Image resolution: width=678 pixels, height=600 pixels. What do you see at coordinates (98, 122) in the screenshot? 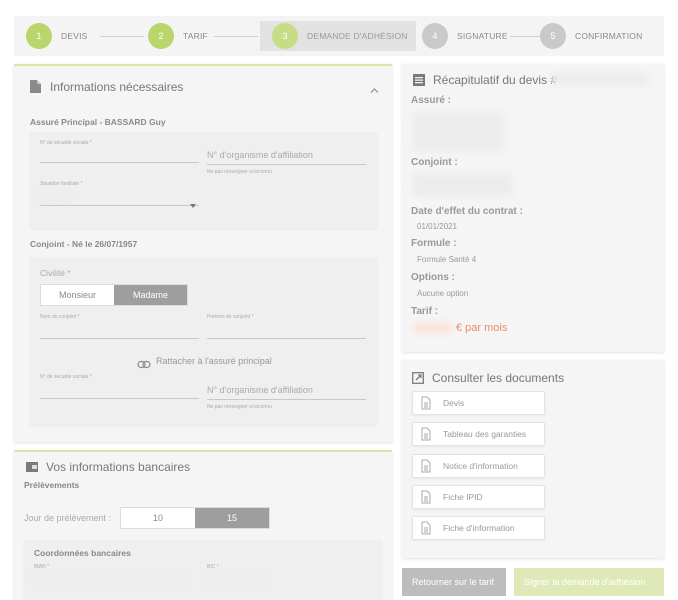
I see `assure-principal-heading: Assuré Principal - BASSARD Guy` at bounding box center [98, 122].